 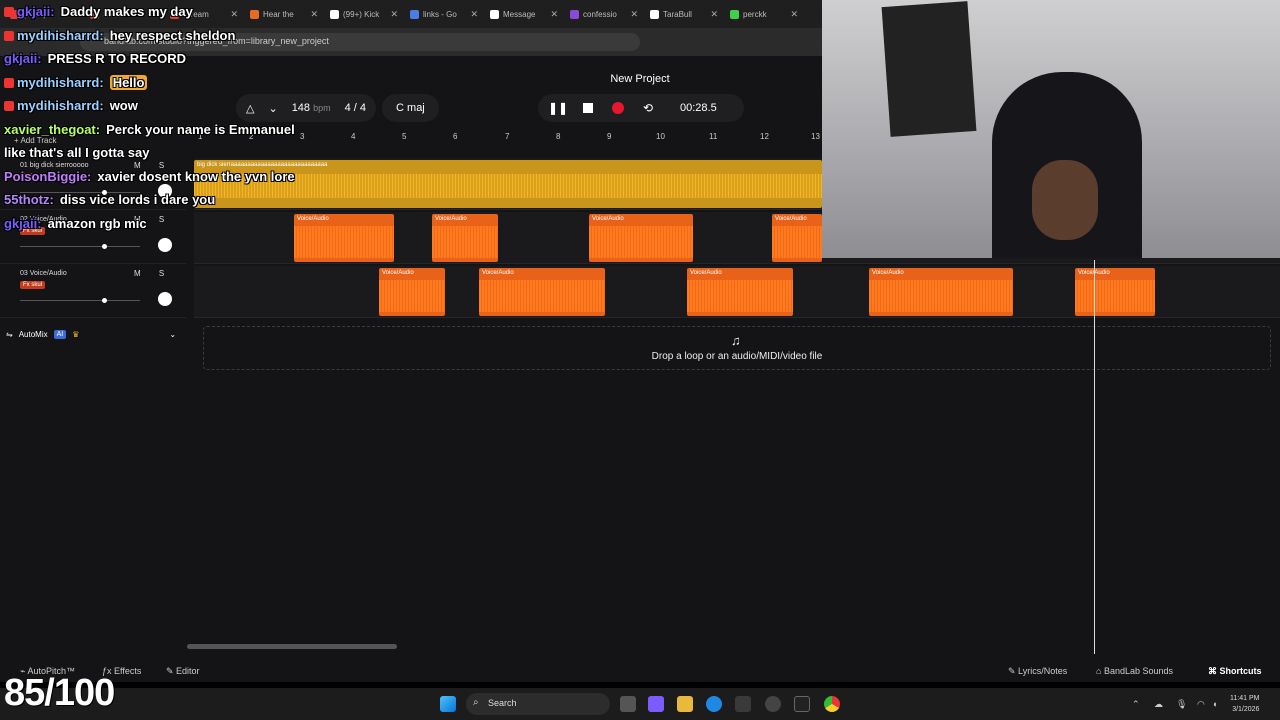 I want to click on volume-icon: ◖, so click(x=1214, y=704).